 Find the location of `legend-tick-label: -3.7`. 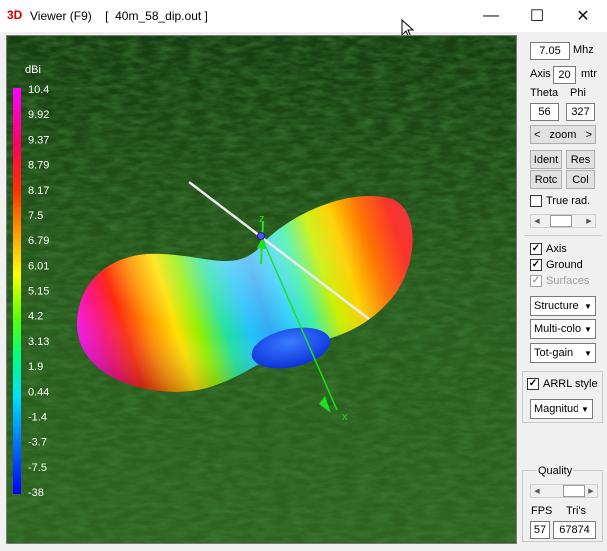

legend-tick-label: -3.7 is located at coordinates (37, 443).